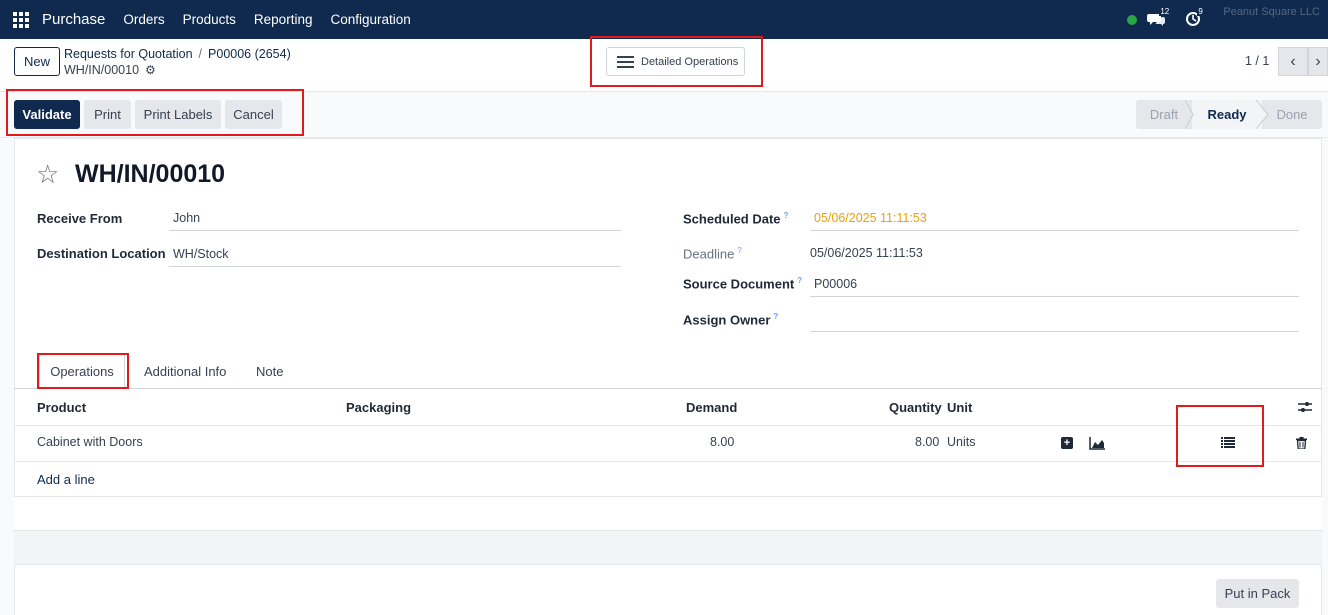 This screenshot has height=615, width=1328. Describe the element at coordinates (107, 114) in the screenshot. I see `print-button: Print` at that location.